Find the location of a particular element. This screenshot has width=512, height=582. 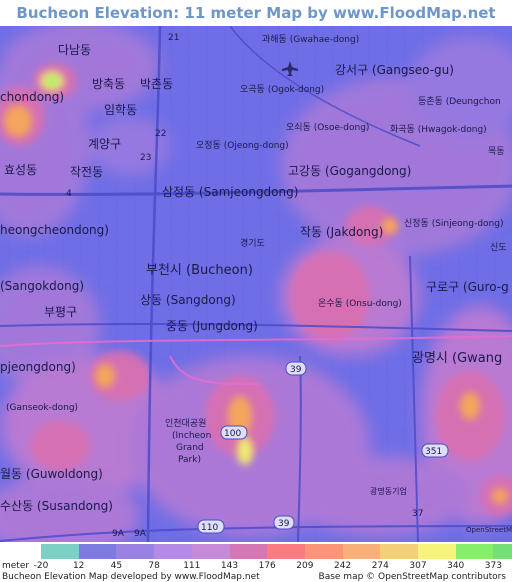

footer-attribution: Base map © OpenStreetMap contributors is located at coordinates (412, 577).